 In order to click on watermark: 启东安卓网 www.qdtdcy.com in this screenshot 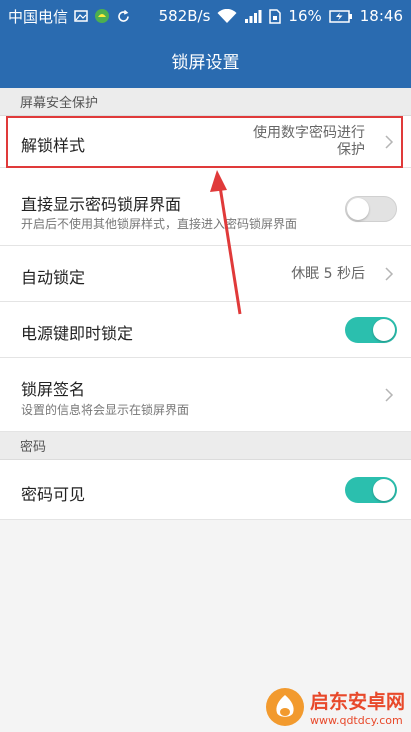, I will do `click(334, 707)`.